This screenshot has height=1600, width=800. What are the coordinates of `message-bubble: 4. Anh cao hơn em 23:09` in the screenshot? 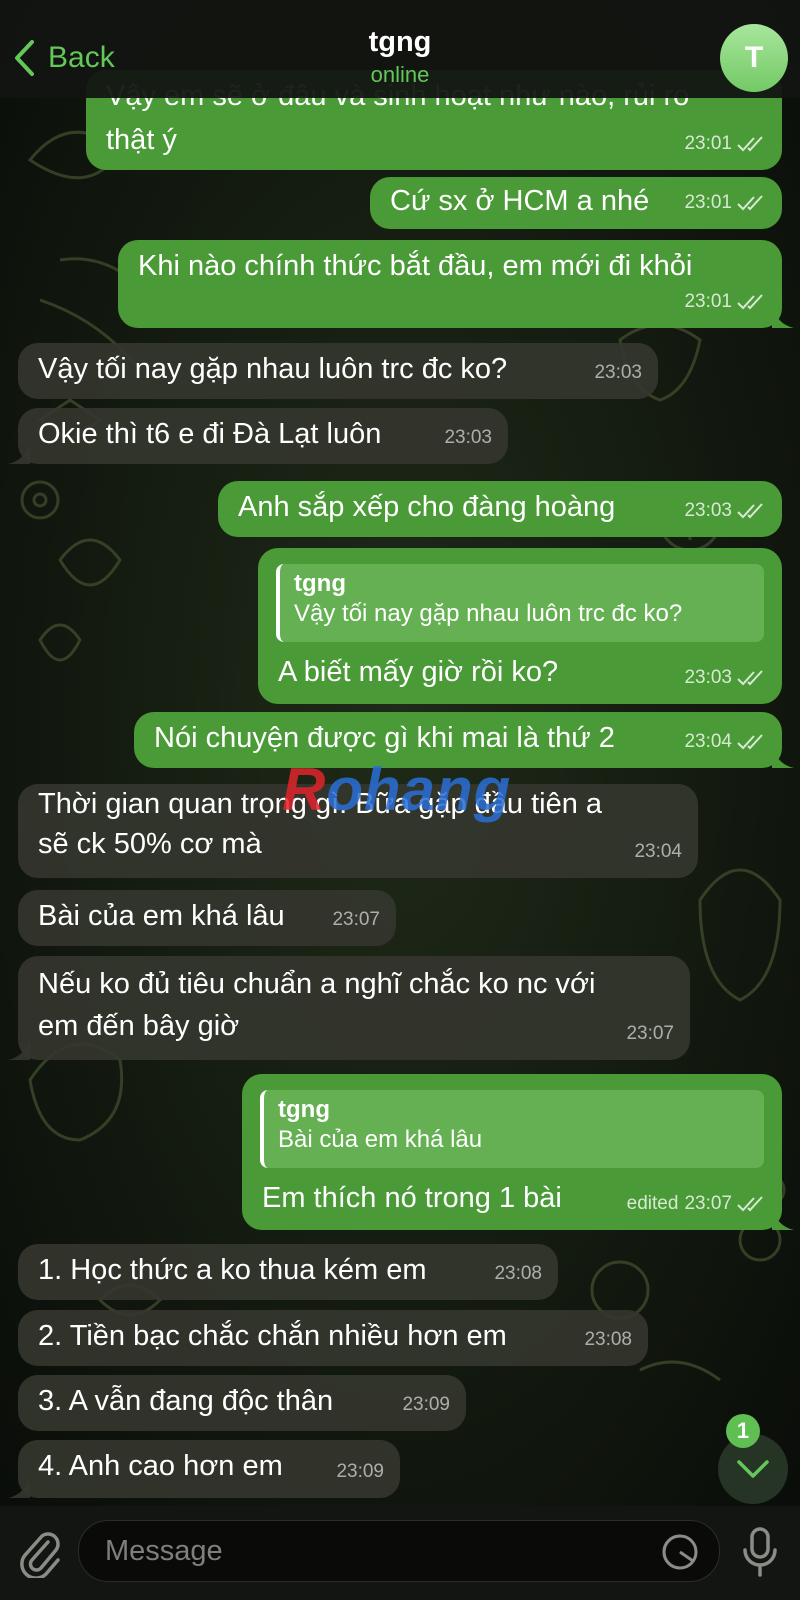 It's located at (204, 1469).